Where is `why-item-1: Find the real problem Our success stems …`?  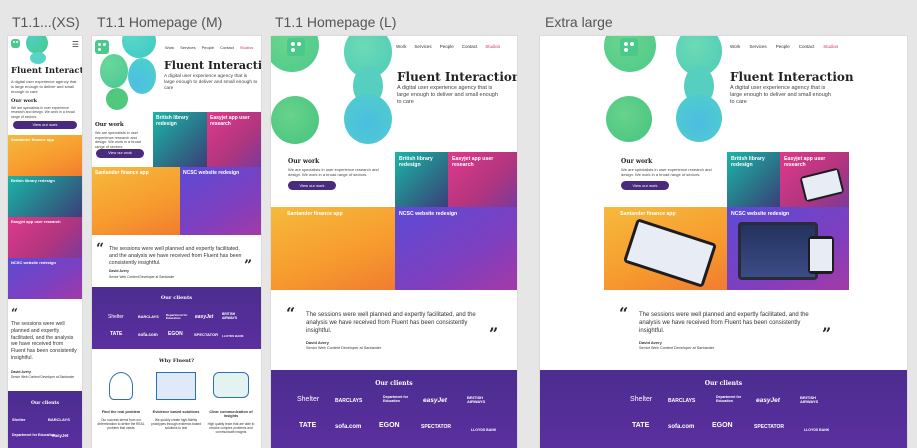 why-item-1: Find the real problem Our success stems … is located at coordinates (121, 401).